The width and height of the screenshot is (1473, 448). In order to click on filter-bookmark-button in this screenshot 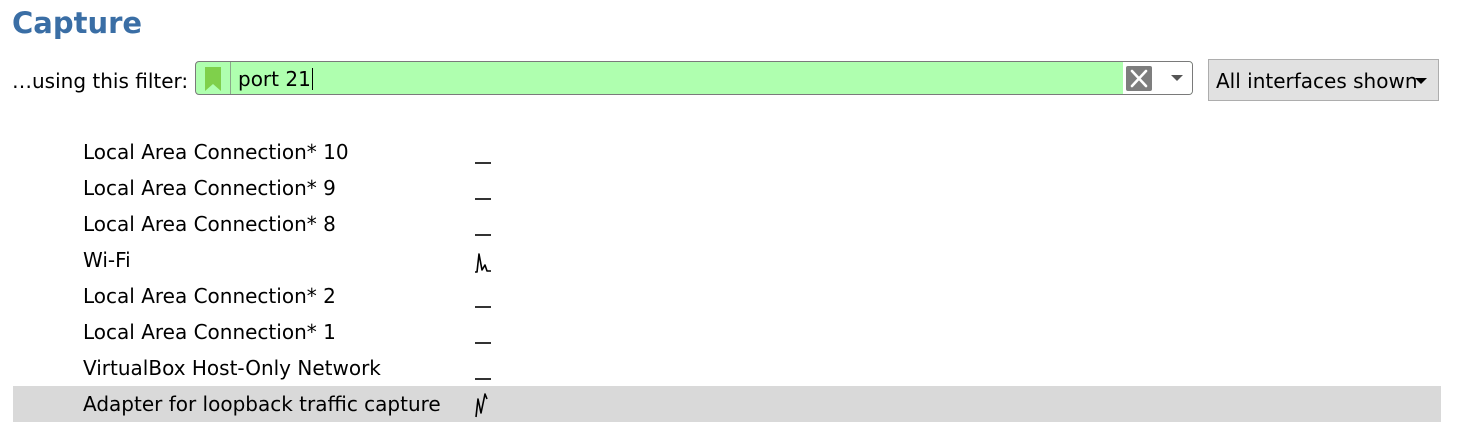, I will do `click(213, 78)`.